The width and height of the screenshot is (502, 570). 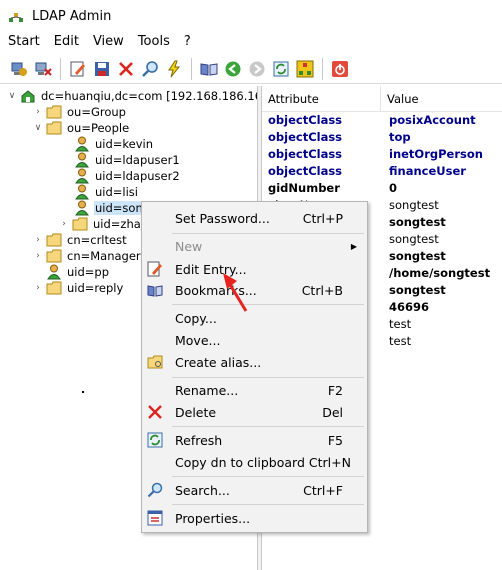 I want to click on refresh-button, so click(x=281, y=69).